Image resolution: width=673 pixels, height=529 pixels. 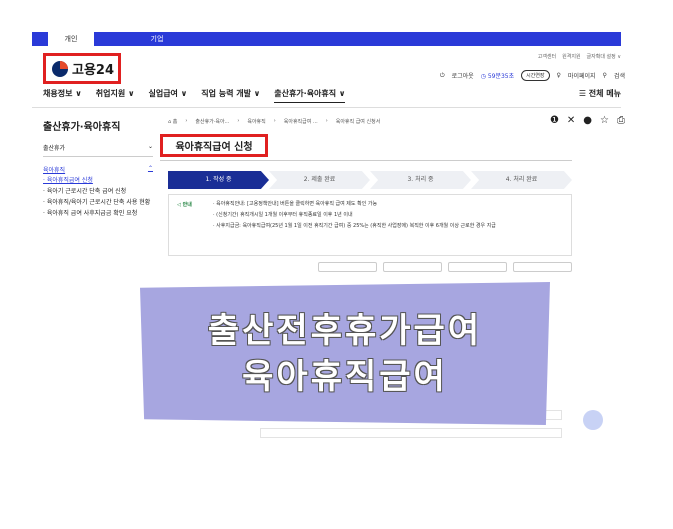 What do you see at coordinates (621, 120) in the screenshot?
I see `print-icon: ⎙` at bounding box center [621, 120].